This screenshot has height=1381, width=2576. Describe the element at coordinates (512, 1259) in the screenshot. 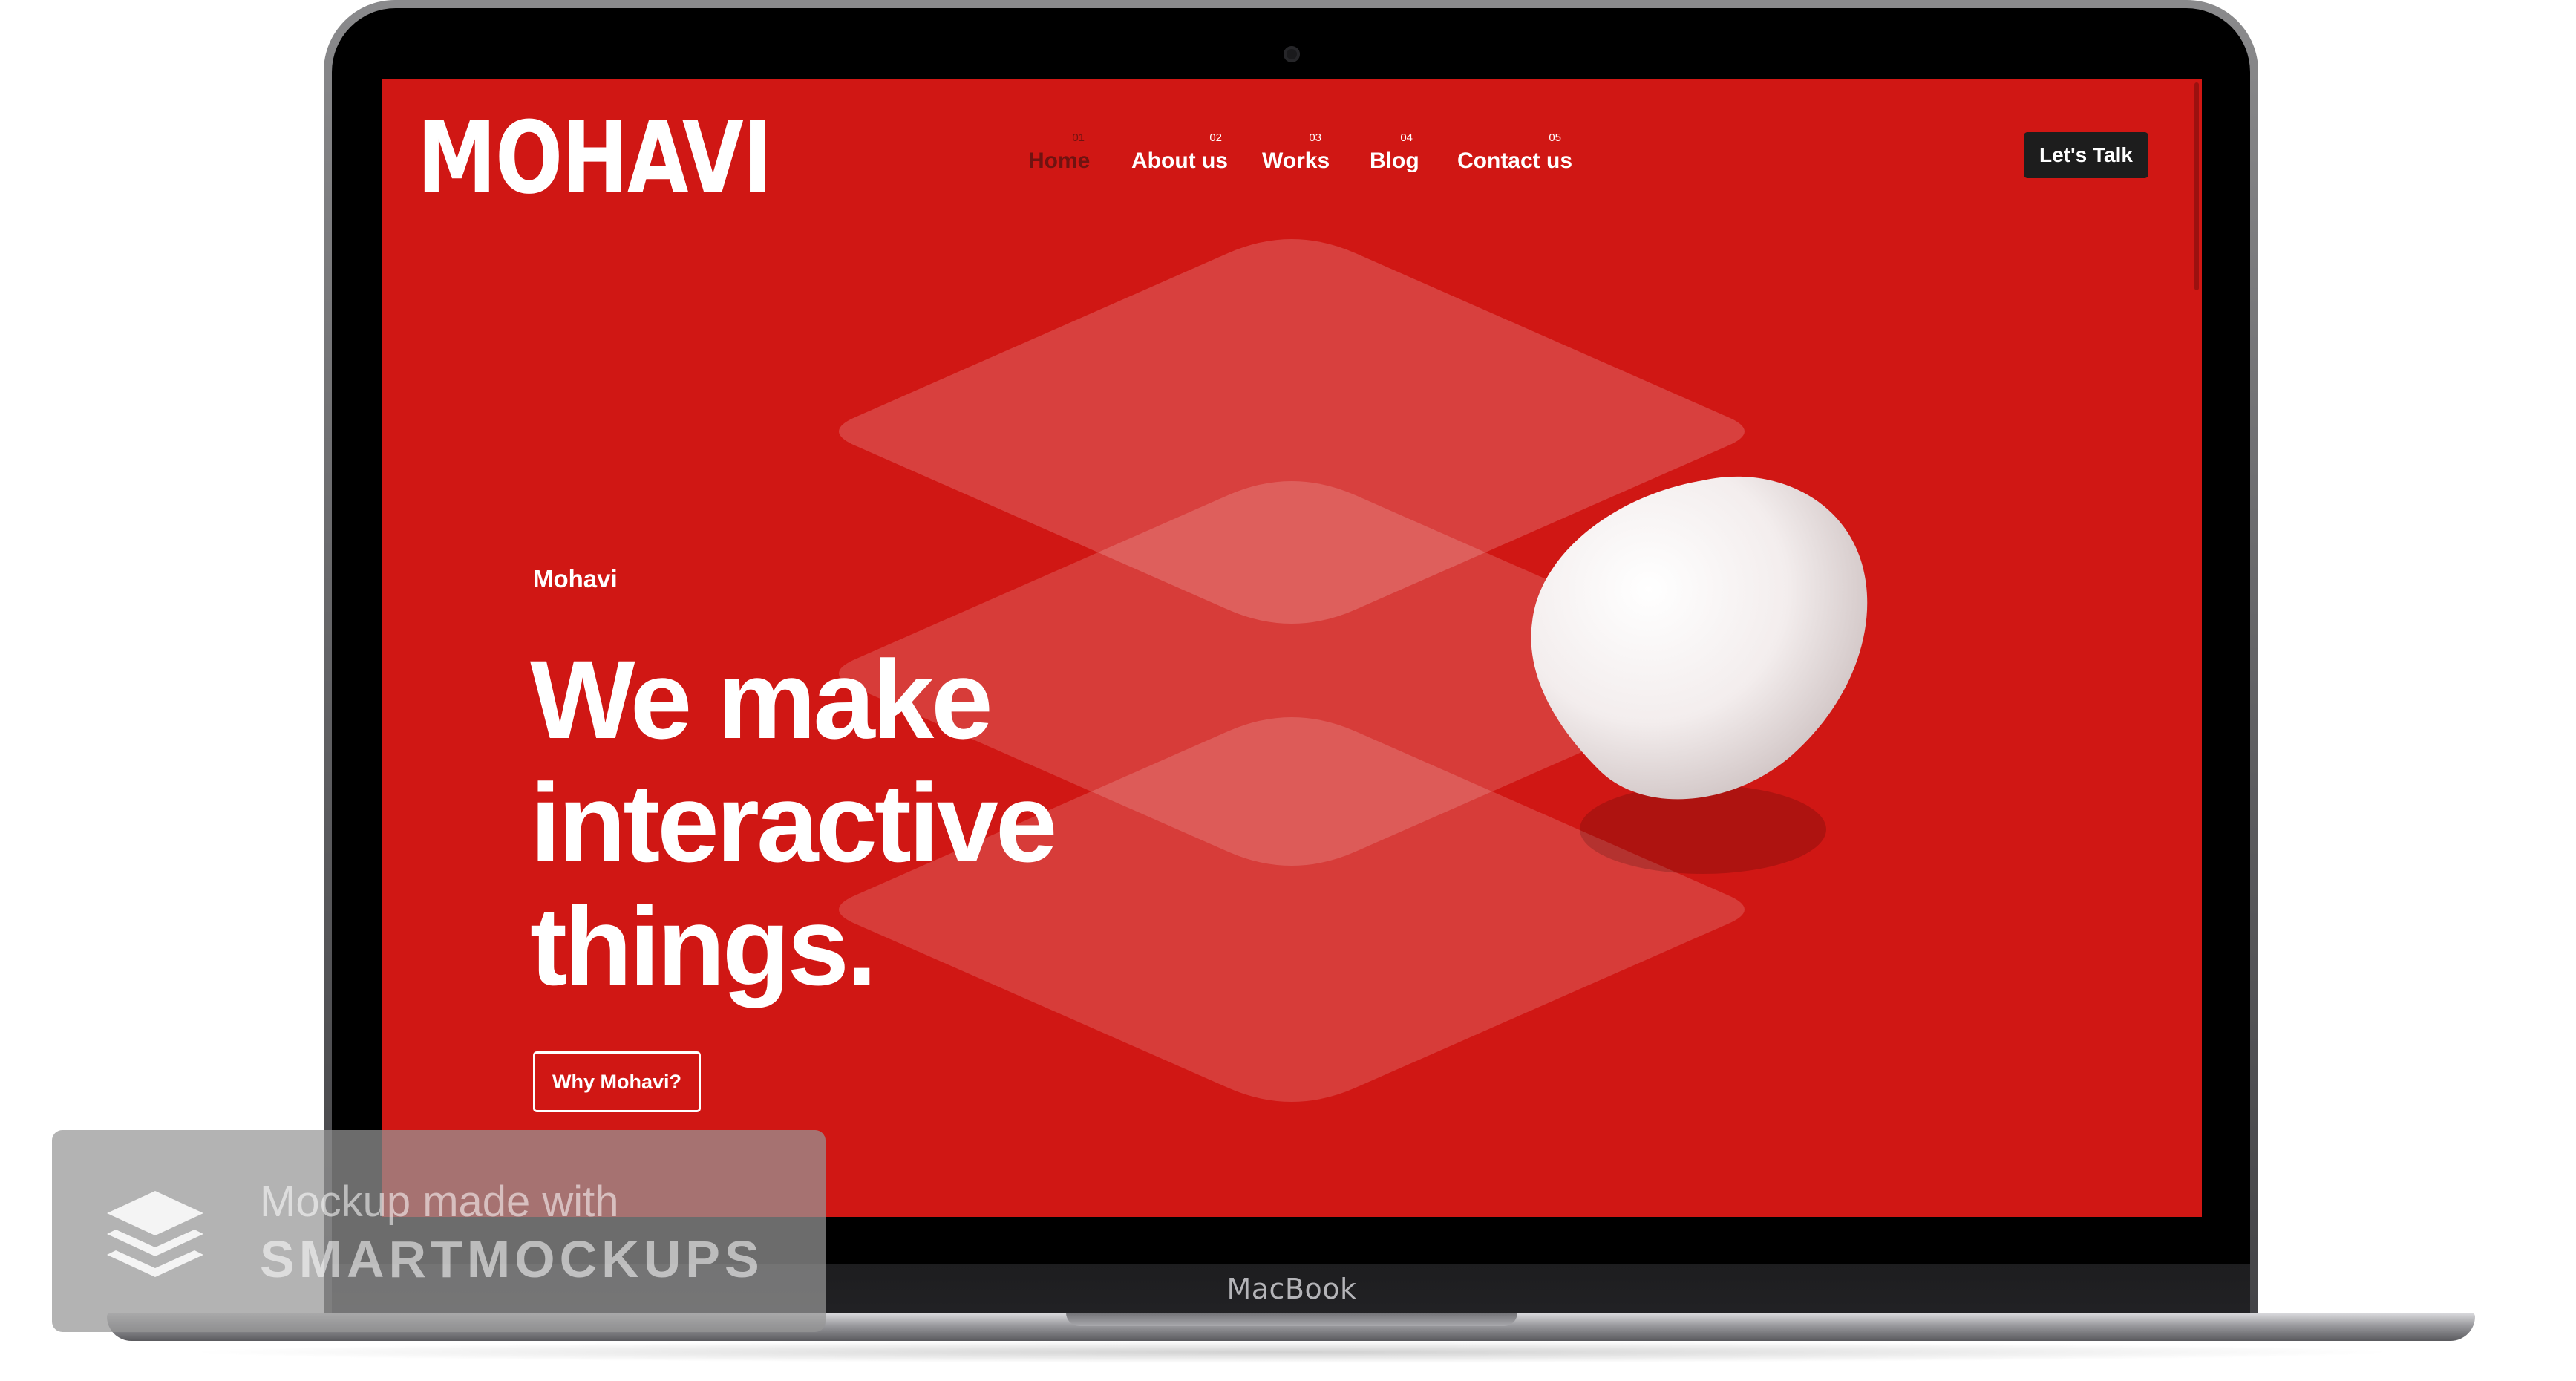

I see `watermark-line2: SMARTMOCKUPS` at that location.